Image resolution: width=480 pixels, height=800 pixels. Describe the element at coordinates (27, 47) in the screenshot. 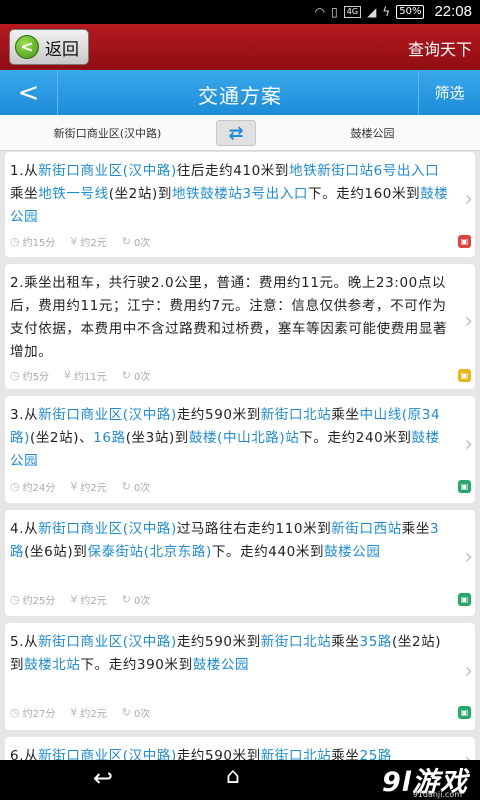

I see `back-arrow-icon: <` at that location.